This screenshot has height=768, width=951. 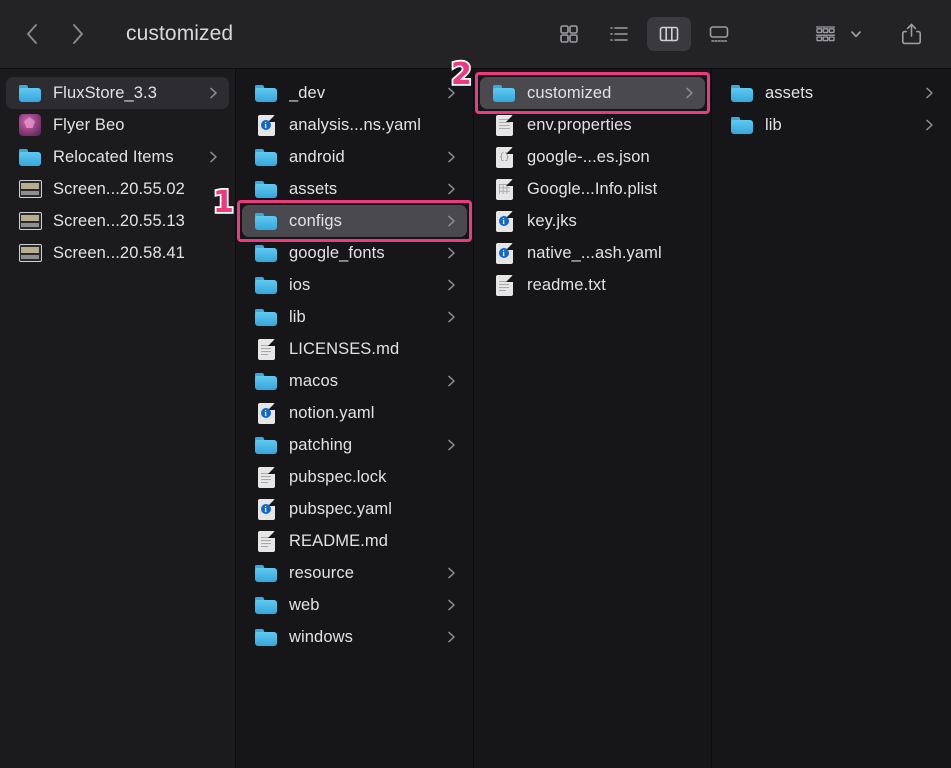 I want to click on item-label: Google...Info.plist, so click(x=592, y=188).